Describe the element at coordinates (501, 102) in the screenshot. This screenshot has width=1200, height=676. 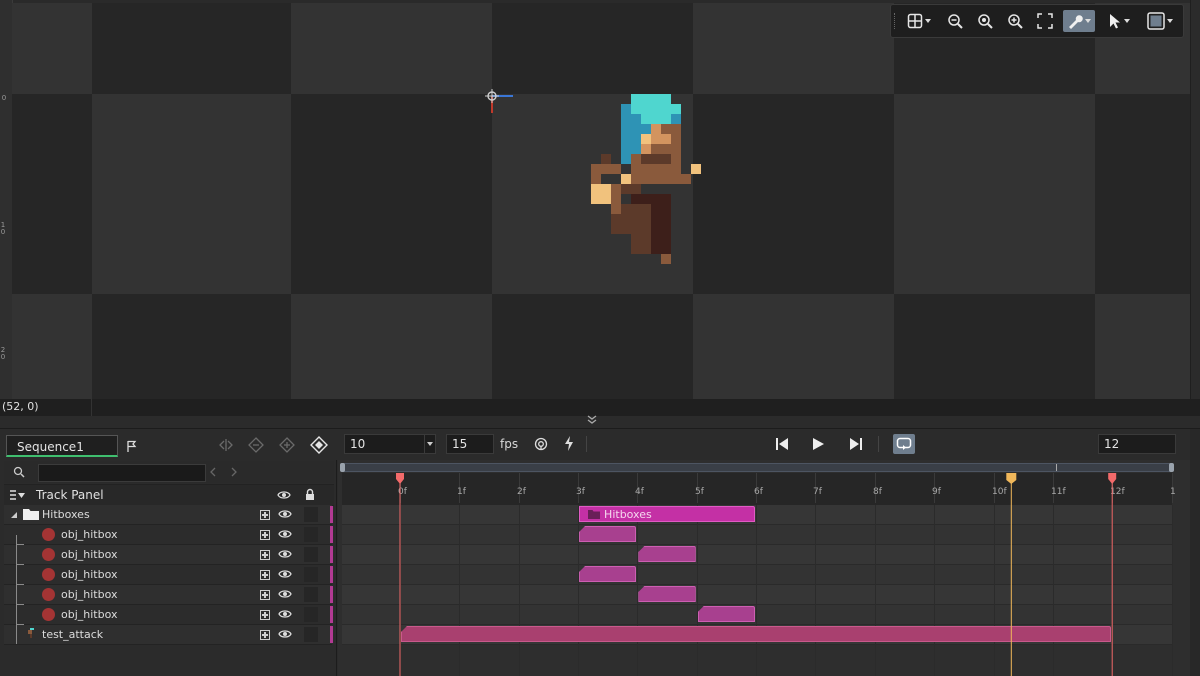
I see `origin-gizmo-icon` at that location.